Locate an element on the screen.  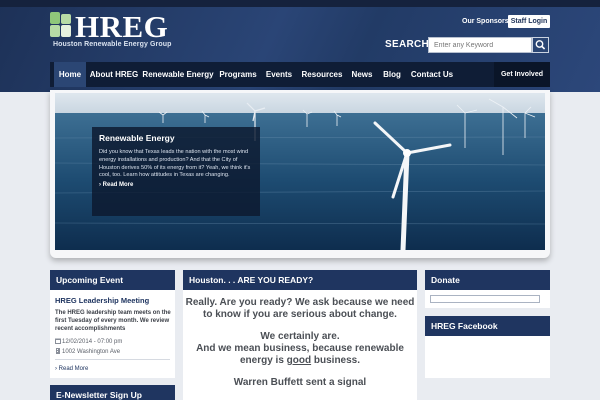
logo-text: HREG is located at coordinates (122, 26).